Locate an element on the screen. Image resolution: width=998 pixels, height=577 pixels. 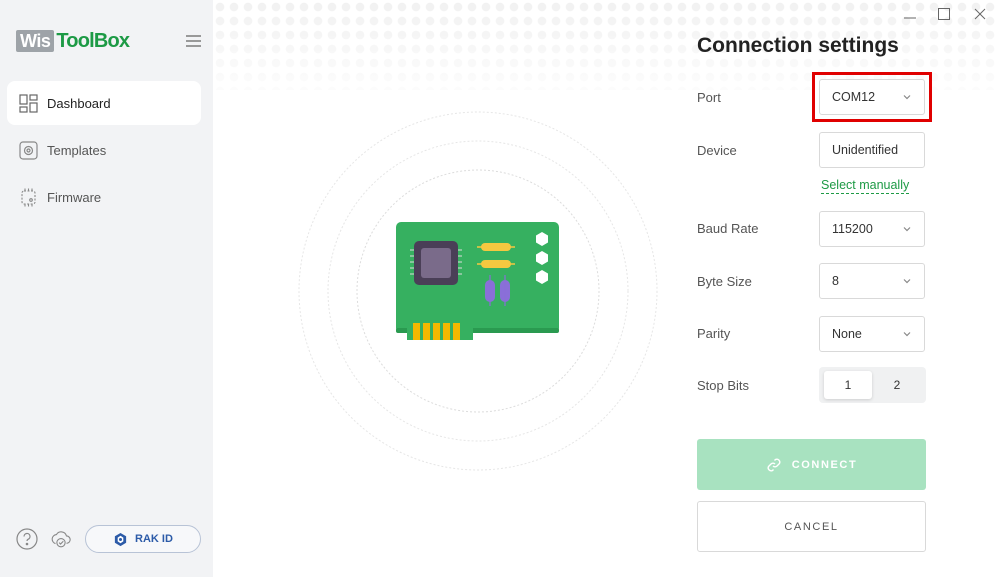
templates-icon is located at coordinates (28, 150).